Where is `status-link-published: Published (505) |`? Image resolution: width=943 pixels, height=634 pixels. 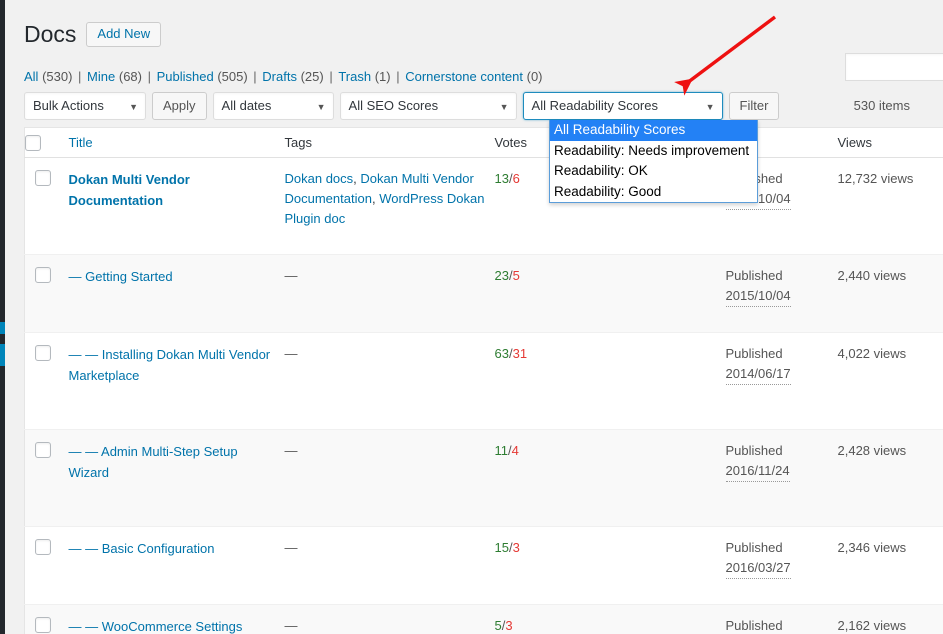
status-link-published: Published (505) | is located at coordinates (210, 76).